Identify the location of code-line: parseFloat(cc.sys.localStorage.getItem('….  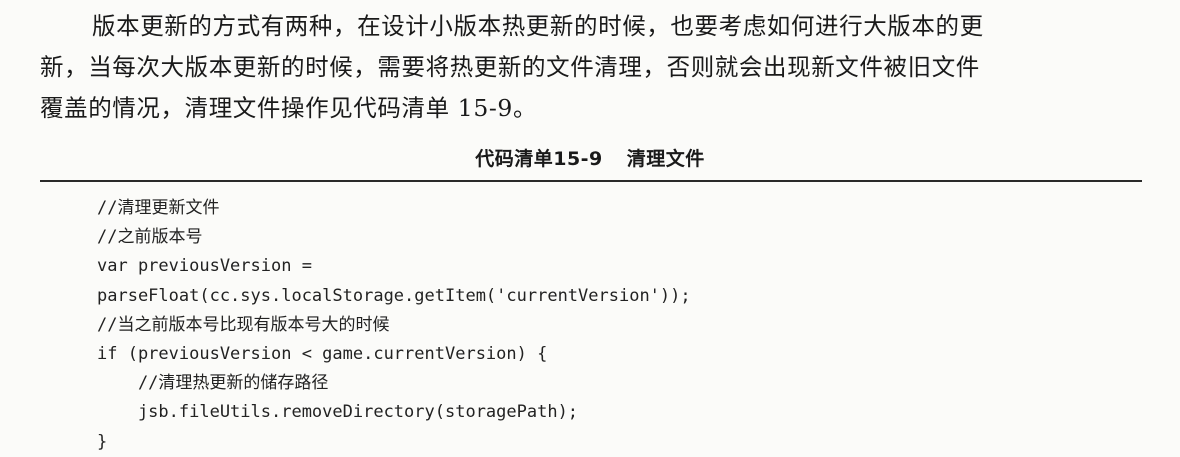
(394, 295).